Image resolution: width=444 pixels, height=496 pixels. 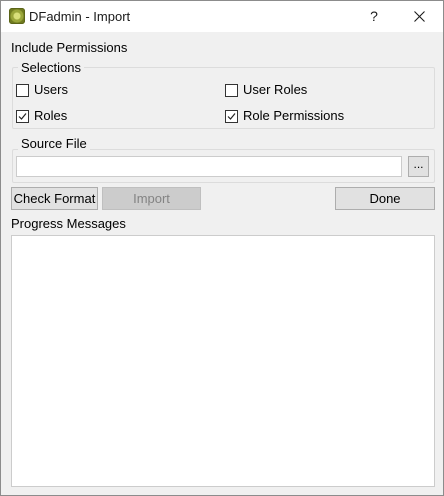 What do you see at coordinates (51, 89) in the screenshot?
I see `users-checkbox-label: Users` at bounding box center [51, 89].